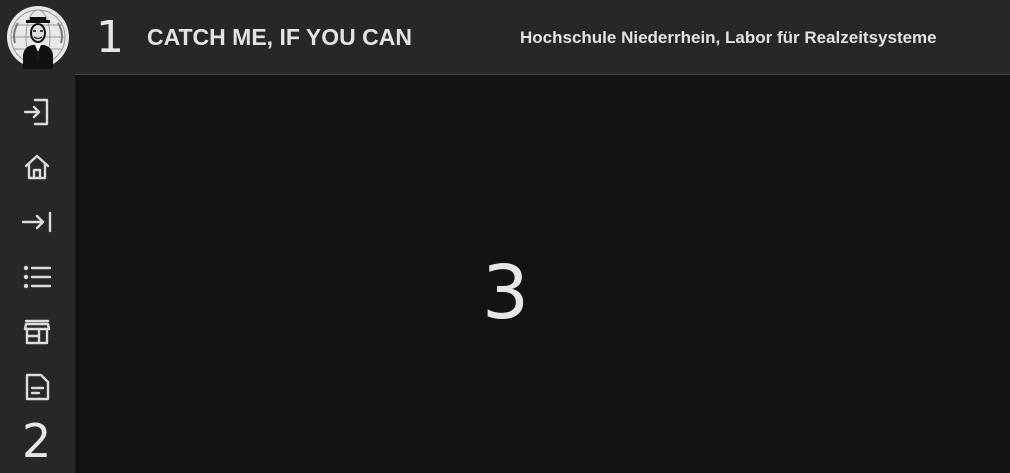 The image size is (1010, 473). I want to click on arrow-right-to-bar-icon, so click(36, 222).